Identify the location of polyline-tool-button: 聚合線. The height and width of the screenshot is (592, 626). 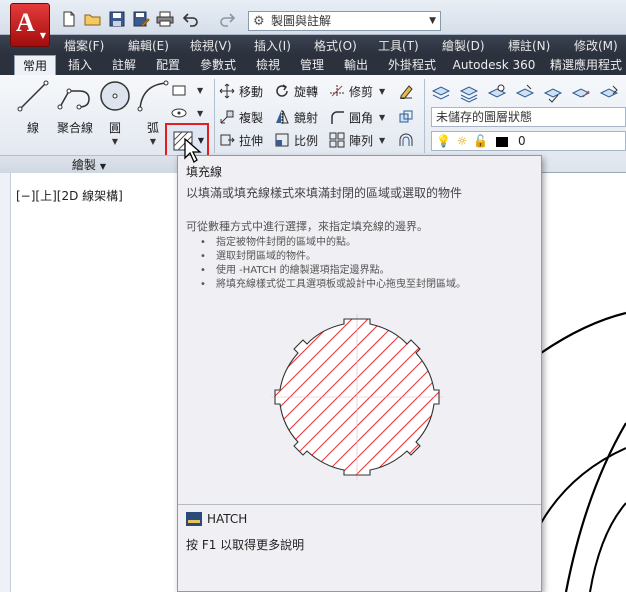
(75, 107).